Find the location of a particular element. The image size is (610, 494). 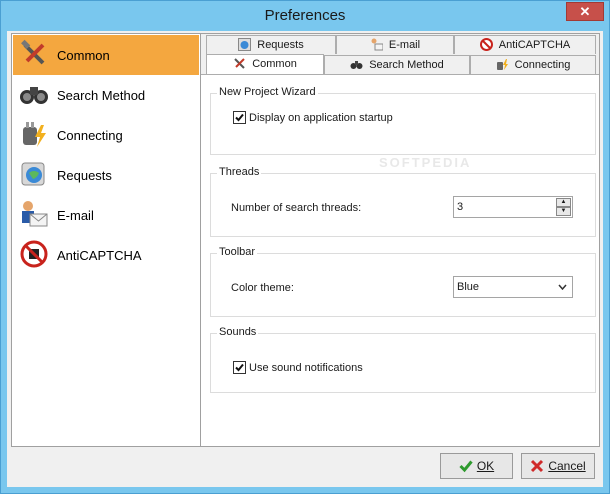

checkbox-label: Use sound notifications is located at coordinates (306, 368).